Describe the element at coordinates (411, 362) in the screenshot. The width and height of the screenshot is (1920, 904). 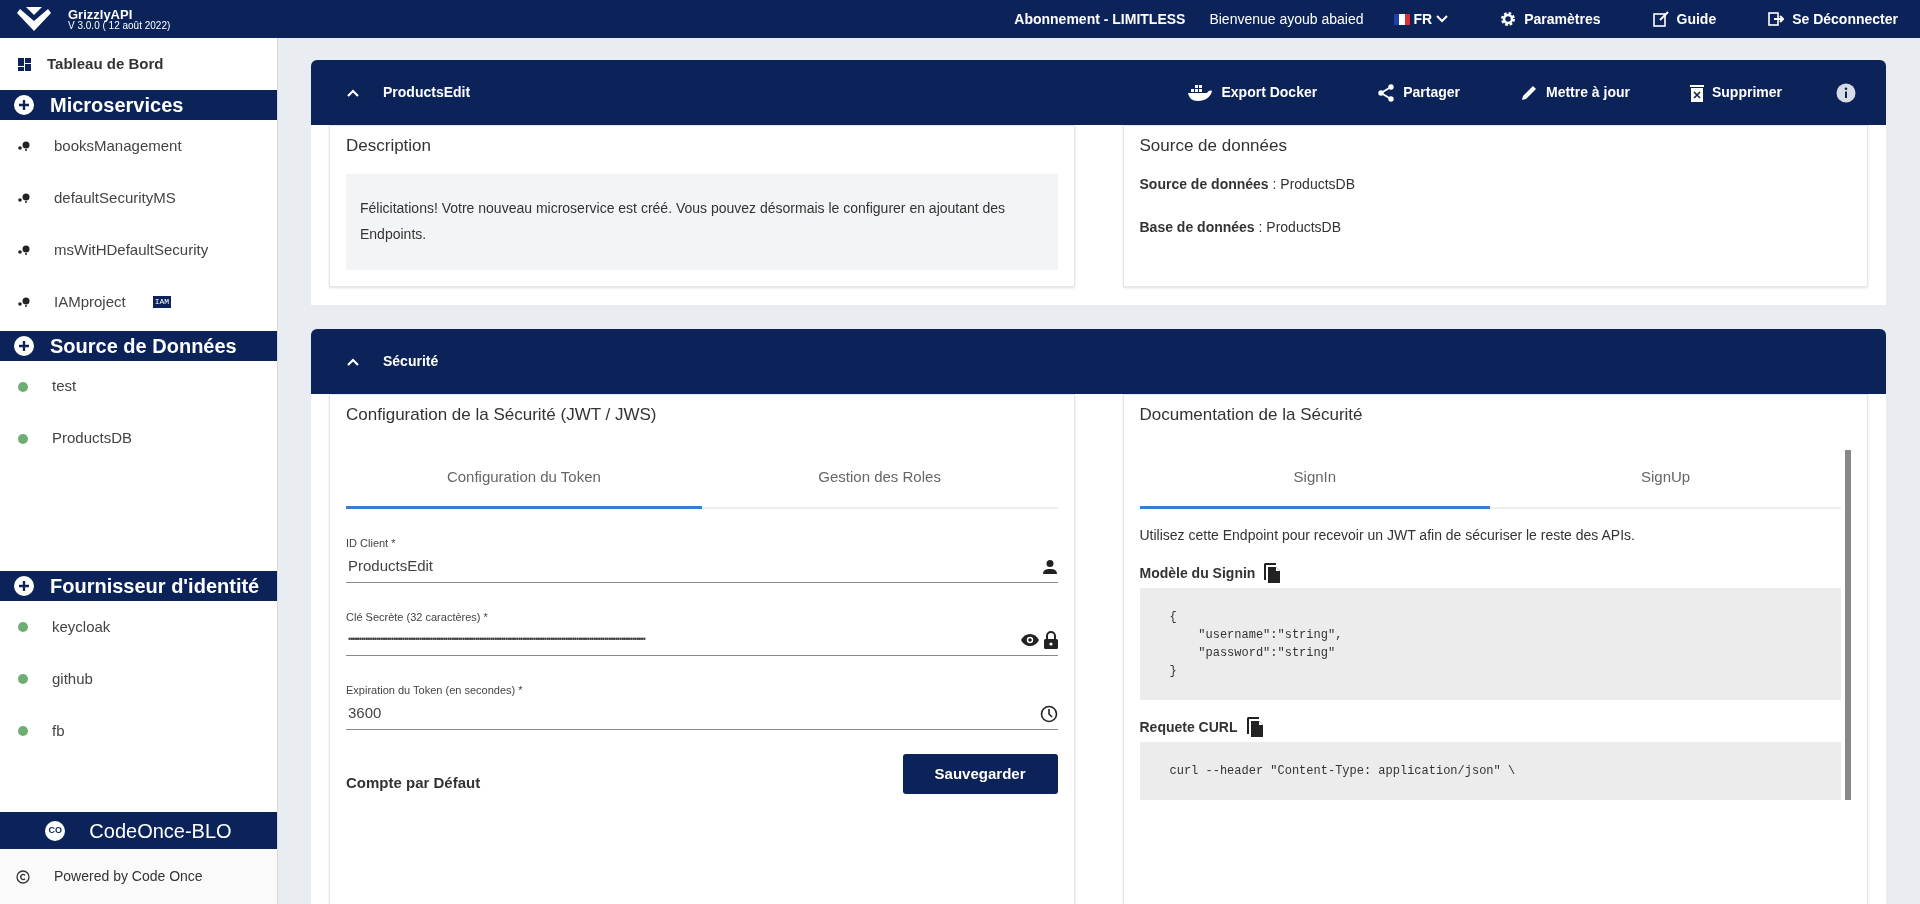
I see `panel-title: Sécurité` at that location.